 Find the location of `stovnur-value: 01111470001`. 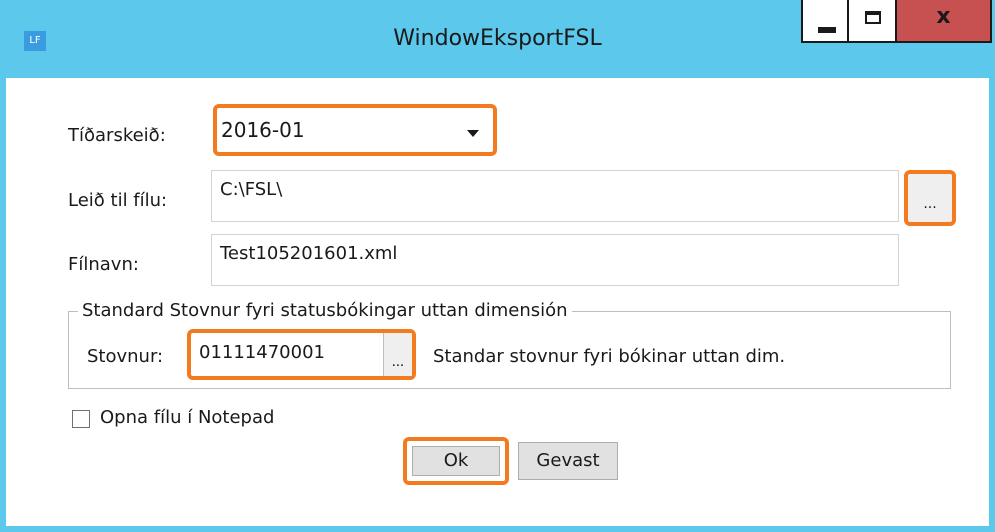

stovnur-value: 01111470001 is located at coordinates (262, 352).